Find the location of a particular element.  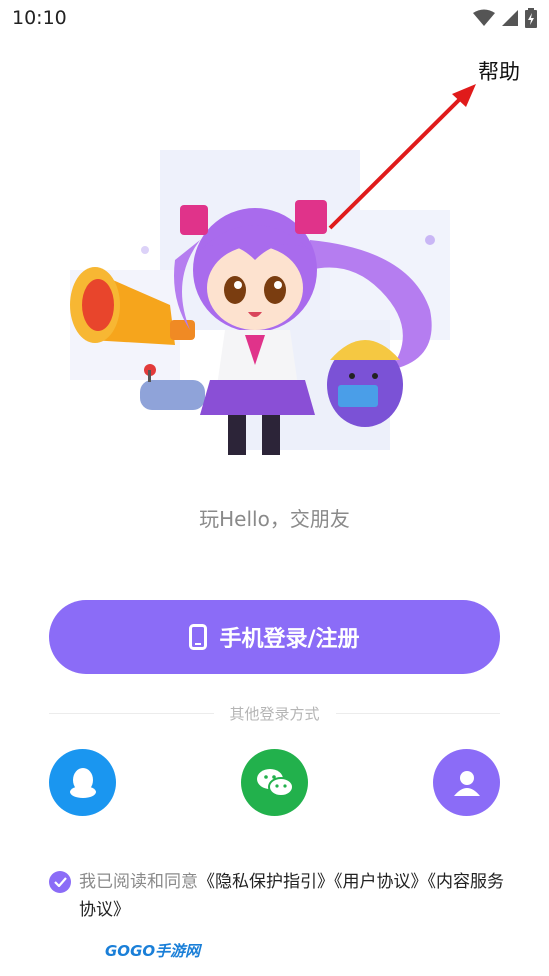

divider-line-right is located at coordinates (418, 713).